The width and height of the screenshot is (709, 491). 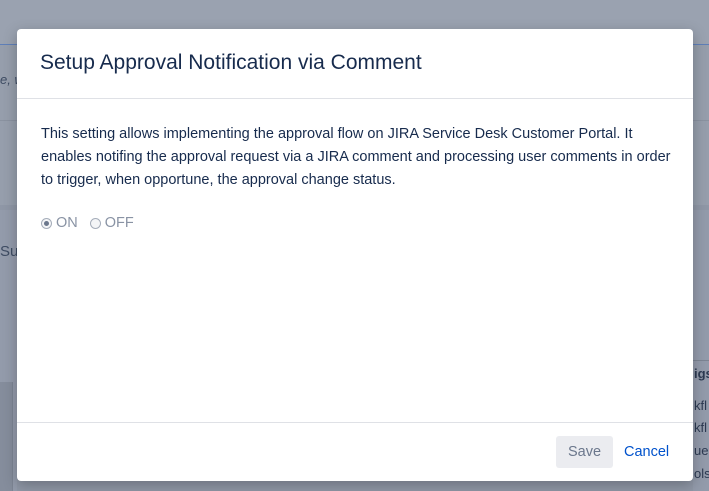 What do you see at coordinates (701, 450) in the screenshot?
I see `background-right-item-fragment: ue` at bounding box center [701, 450].